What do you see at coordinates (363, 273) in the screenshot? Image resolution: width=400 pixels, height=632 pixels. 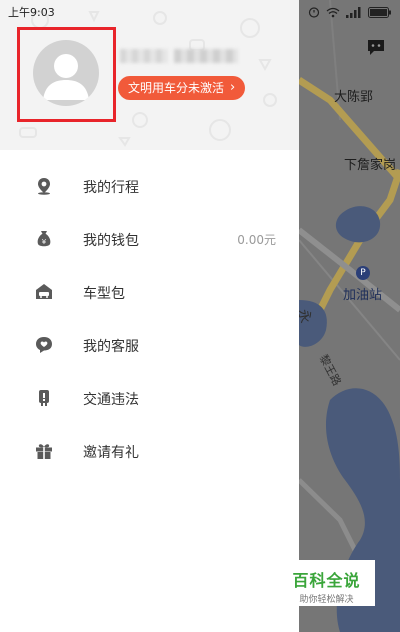 I see `gas-station-icon: P` at bounding box center [363, 273].